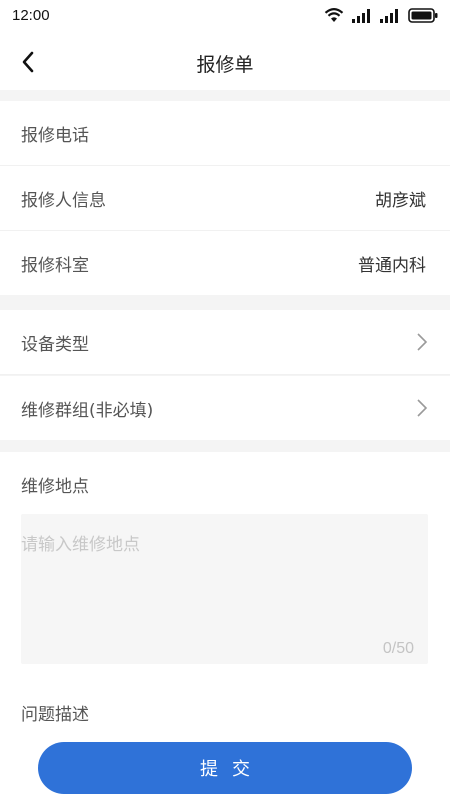 This screenshot has height=800, width=450. Describe the element at coordinates (400, 201) in the screenshot. I see `reporter-value: 胡彦斌` at that location.